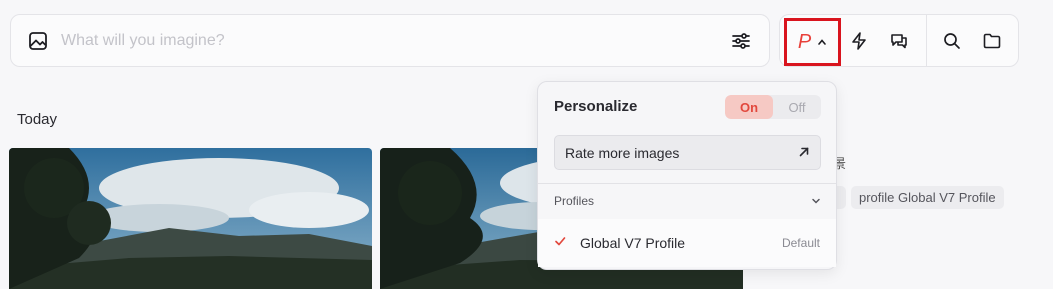  What do you see at coordinates (38, 41) in the screenshot?
I see `image-icon` at bounding box center [38, 41].